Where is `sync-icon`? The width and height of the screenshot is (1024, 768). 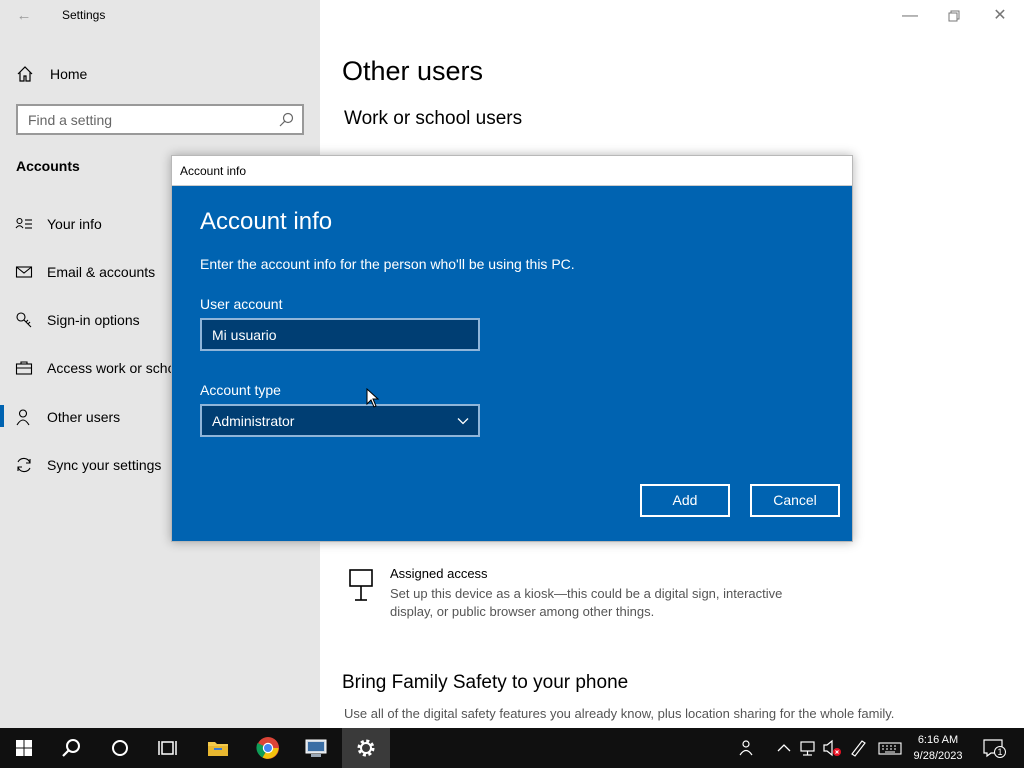
sync-icon is located at coordinates (24, 465).